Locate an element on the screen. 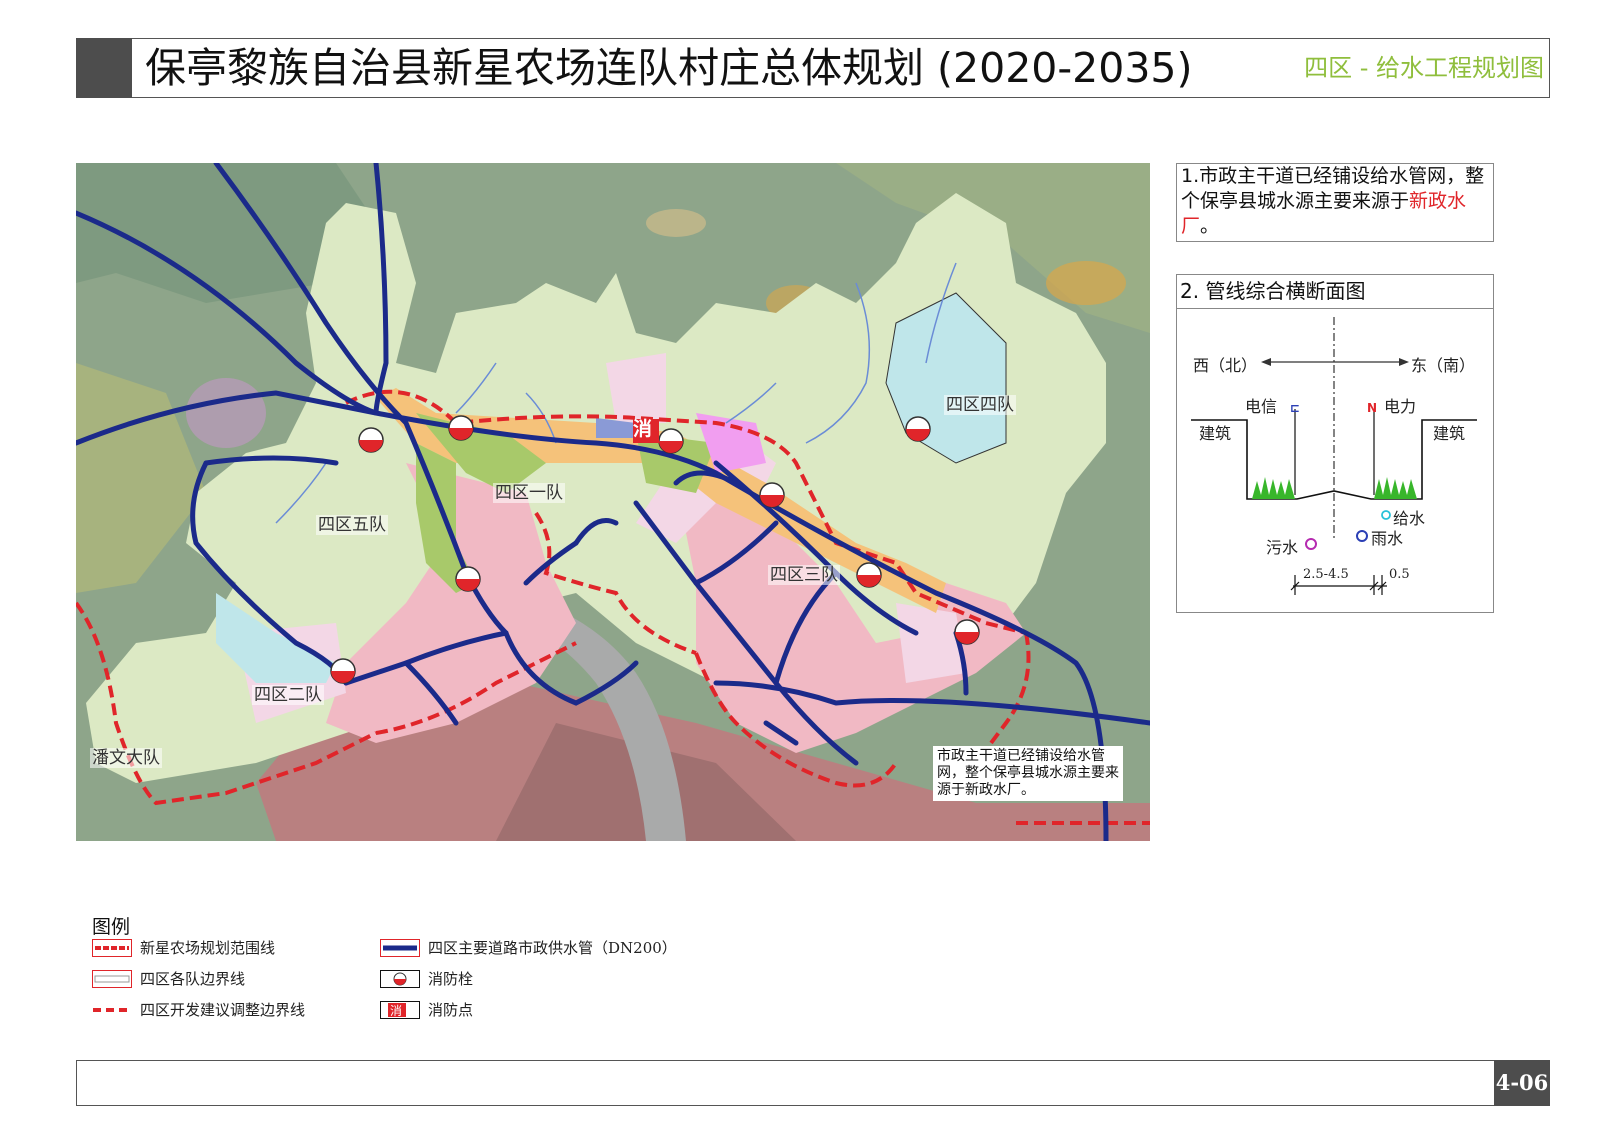 This screenshot has width=1600, height=1131. svg-text: N is located at coordinates (1372, 408).